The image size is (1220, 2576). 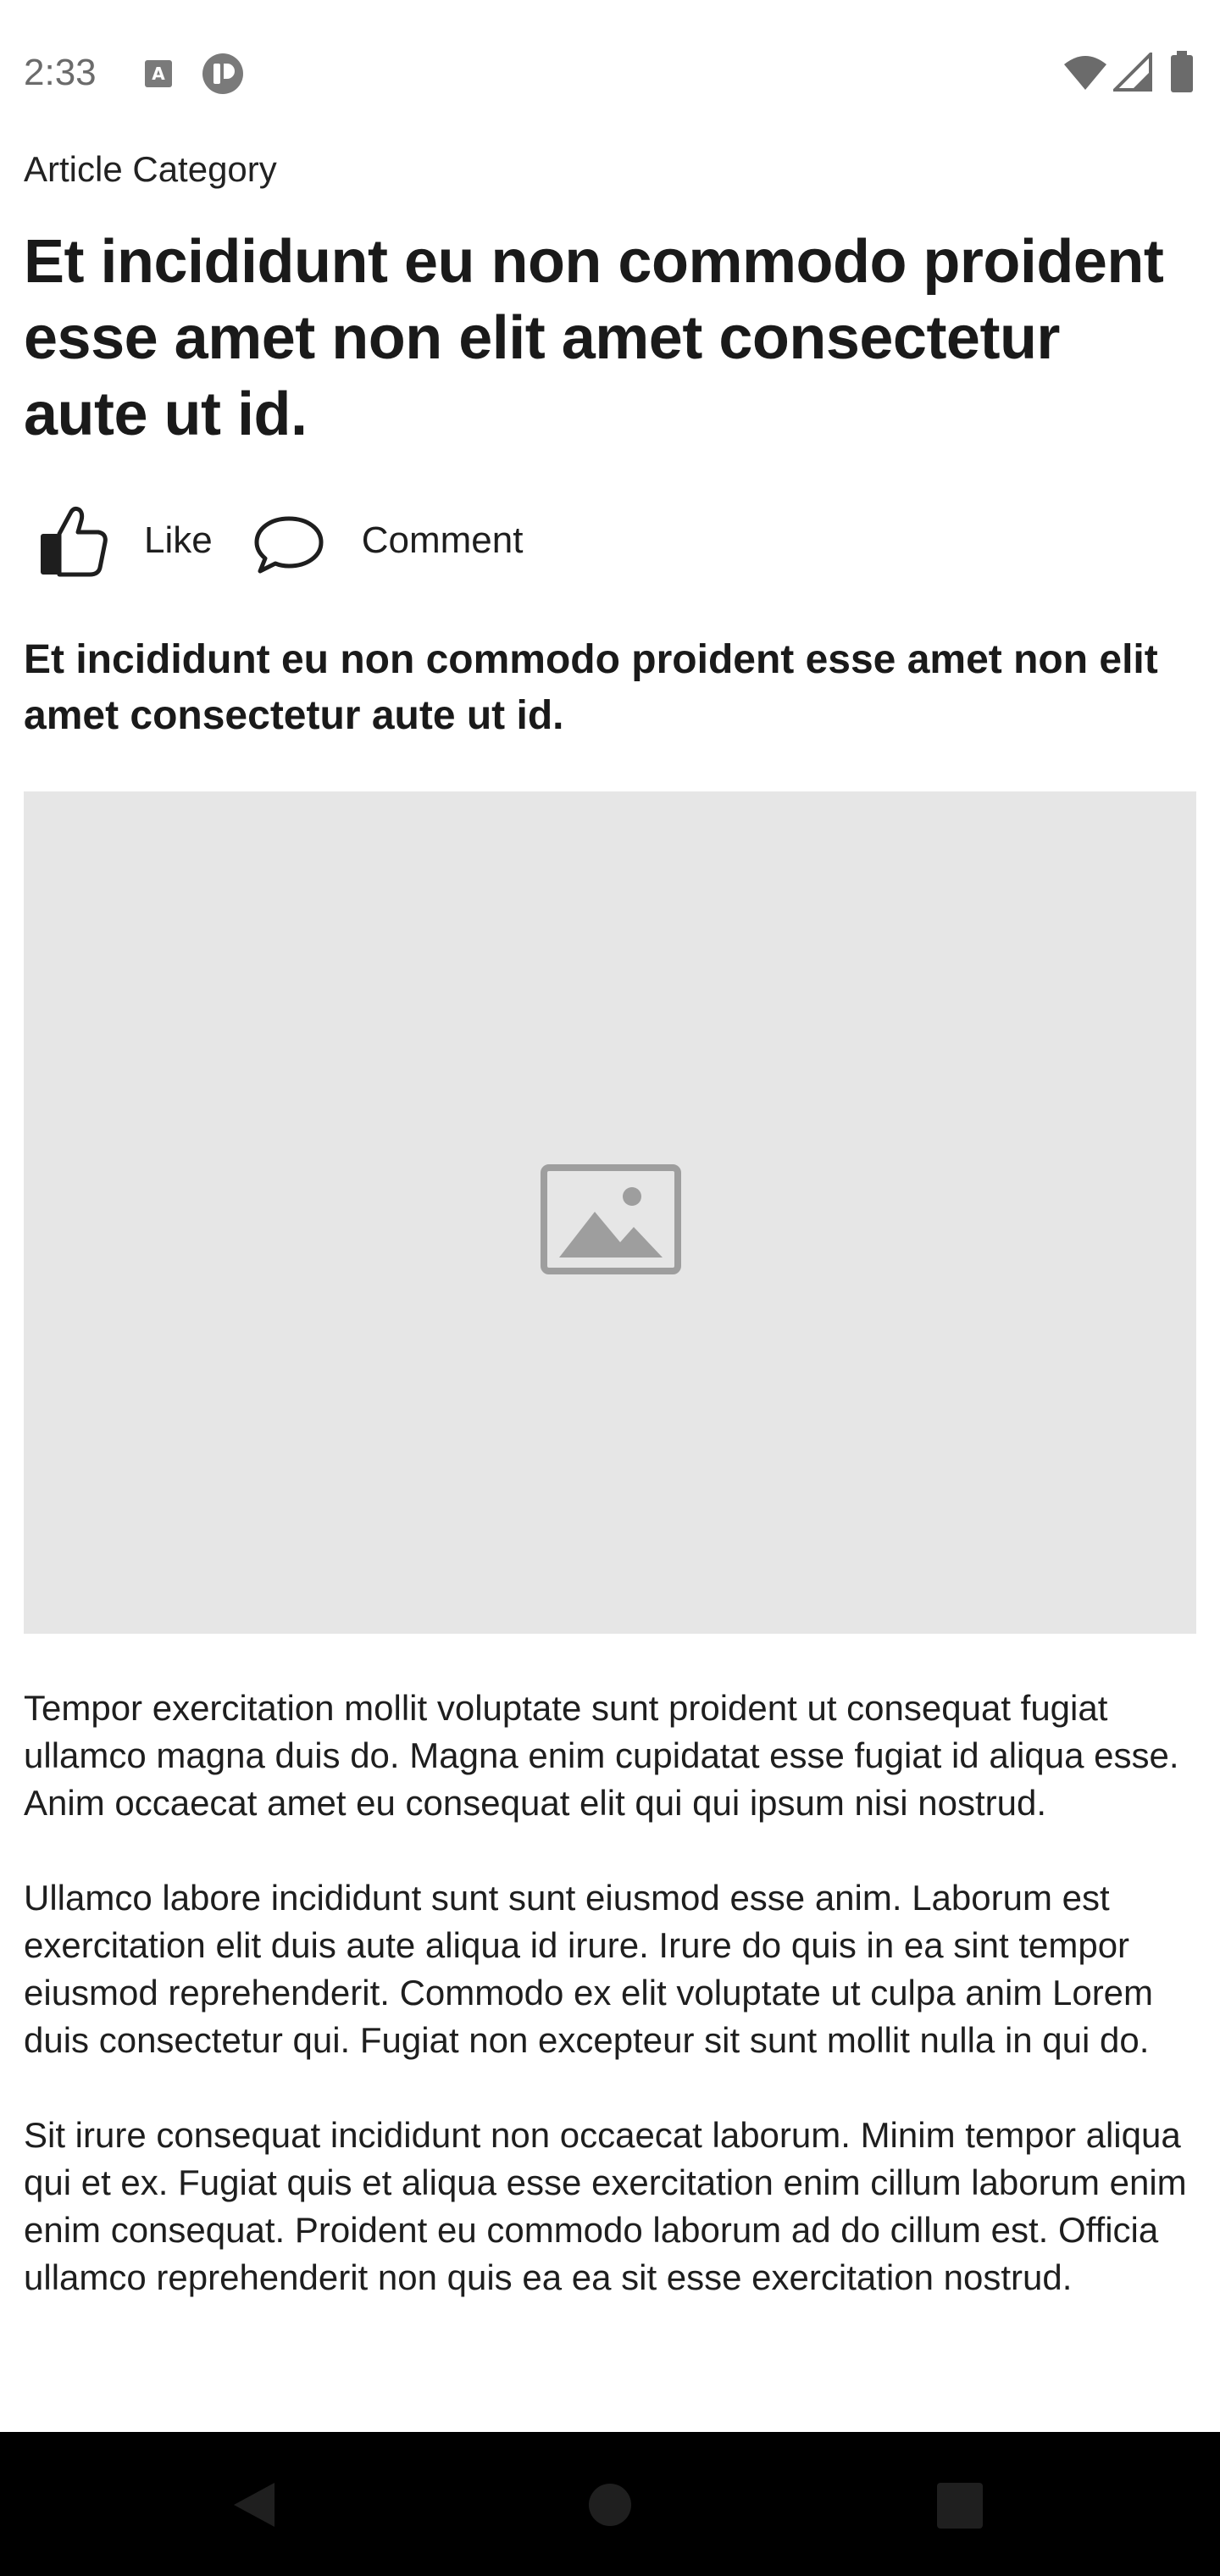 I want to click on article-category: Article Category, so click(x=150, y=169).